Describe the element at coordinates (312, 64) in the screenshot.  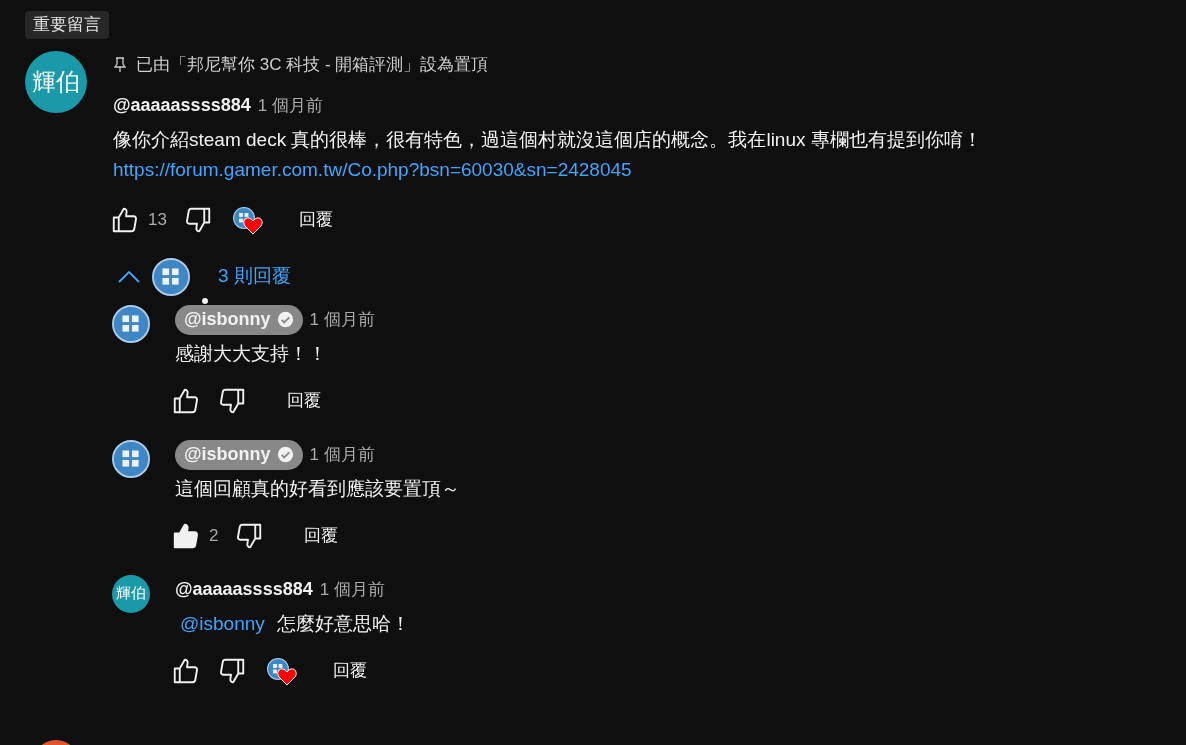
I see `pinned-label: 已由「邦尼幫你 3C 科技 - 開箱評測」設為置頂` at that location.